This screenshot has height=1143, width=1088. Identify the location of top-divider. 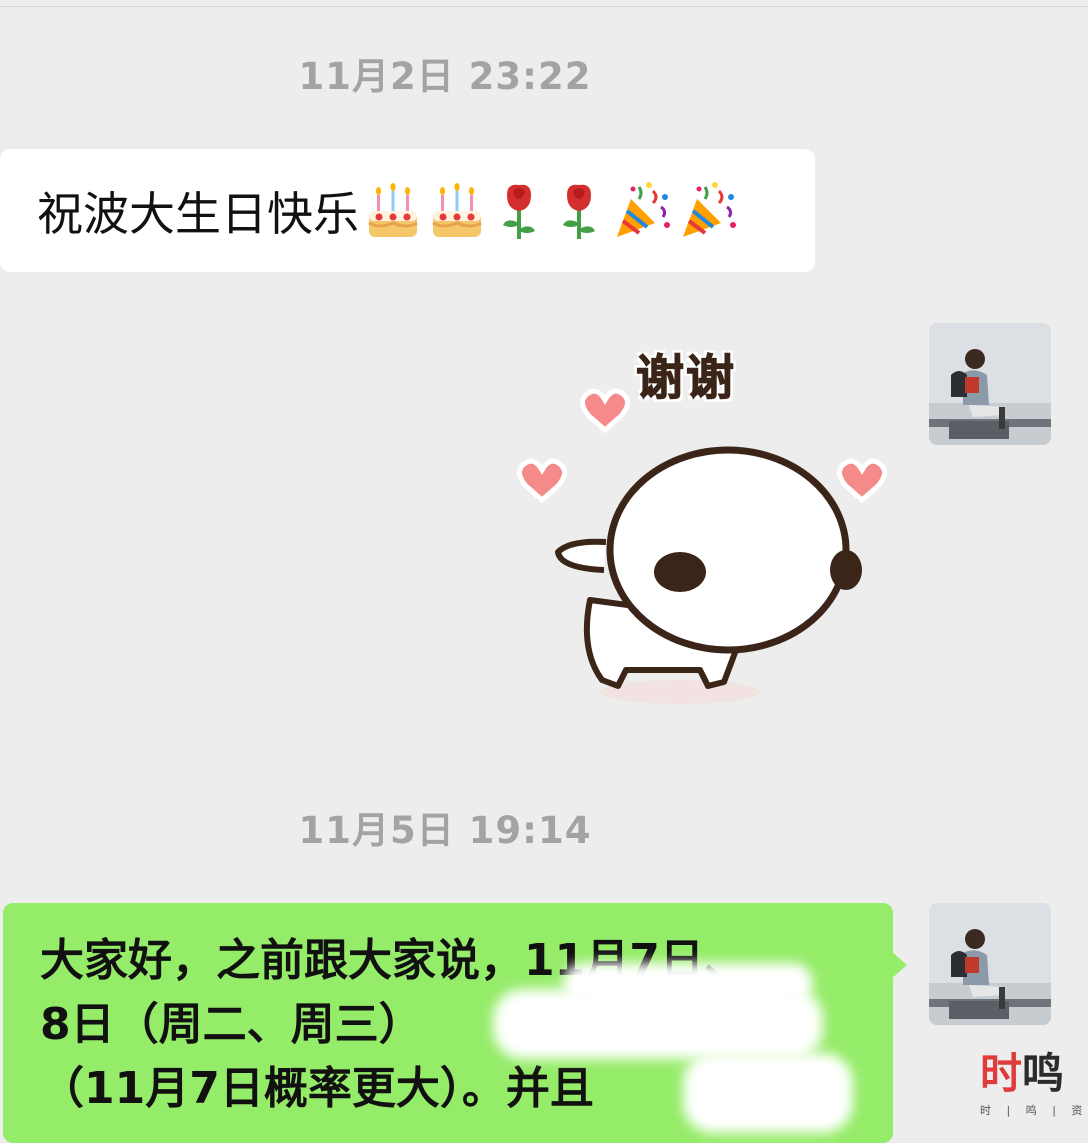
(544, 6).